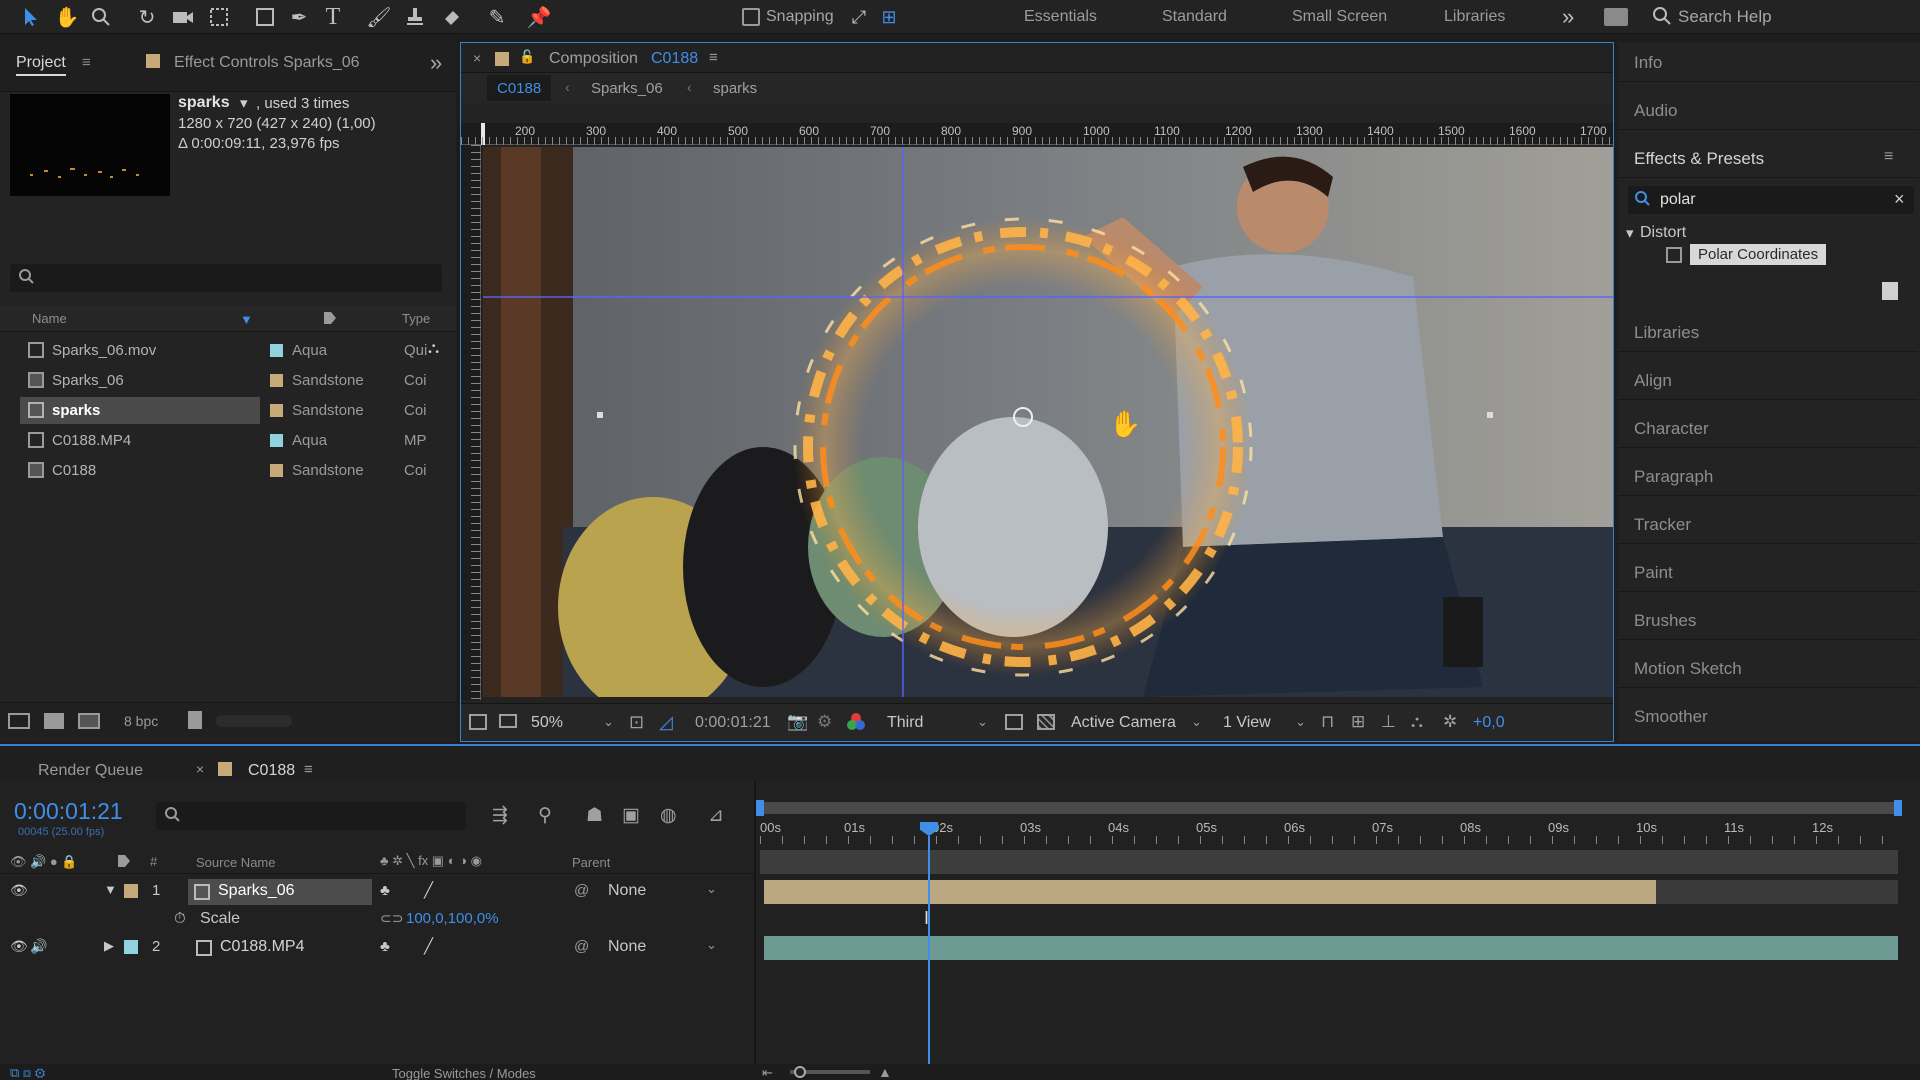 This screenshot has height=1080, width=1920. What do you see at coordinates (1327, 722) in the screenshot?
I see `toggle-pixel-aspect-icon: ⊓` at bounding box center [1327, 722].